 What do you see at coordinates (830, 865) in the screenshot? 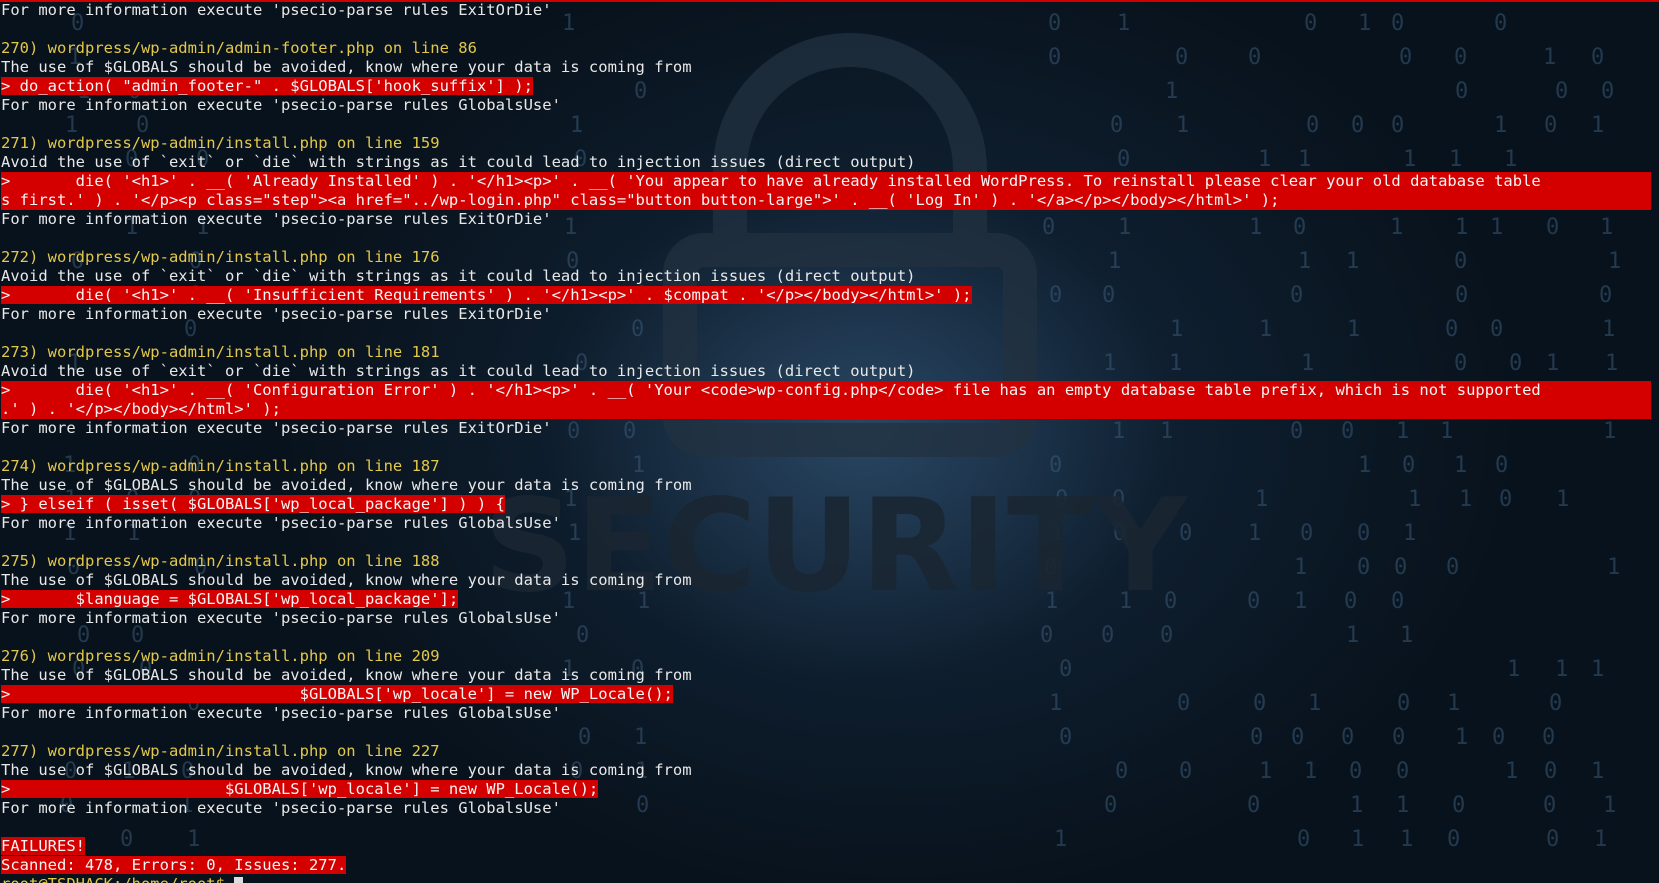
I see `summary-line: Scanned: 478, Errors: 0, Issues: 277.` at bounding box center [830, 865].